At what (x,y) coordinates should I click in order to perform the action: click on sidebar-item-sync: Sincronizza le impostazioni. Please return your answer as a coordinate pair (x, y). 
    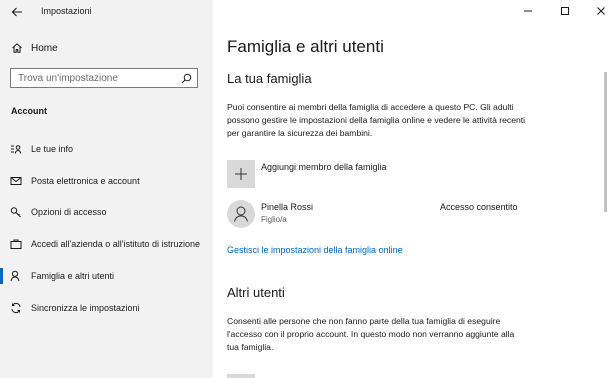
    Looking at the image, I should click on (106, 308).